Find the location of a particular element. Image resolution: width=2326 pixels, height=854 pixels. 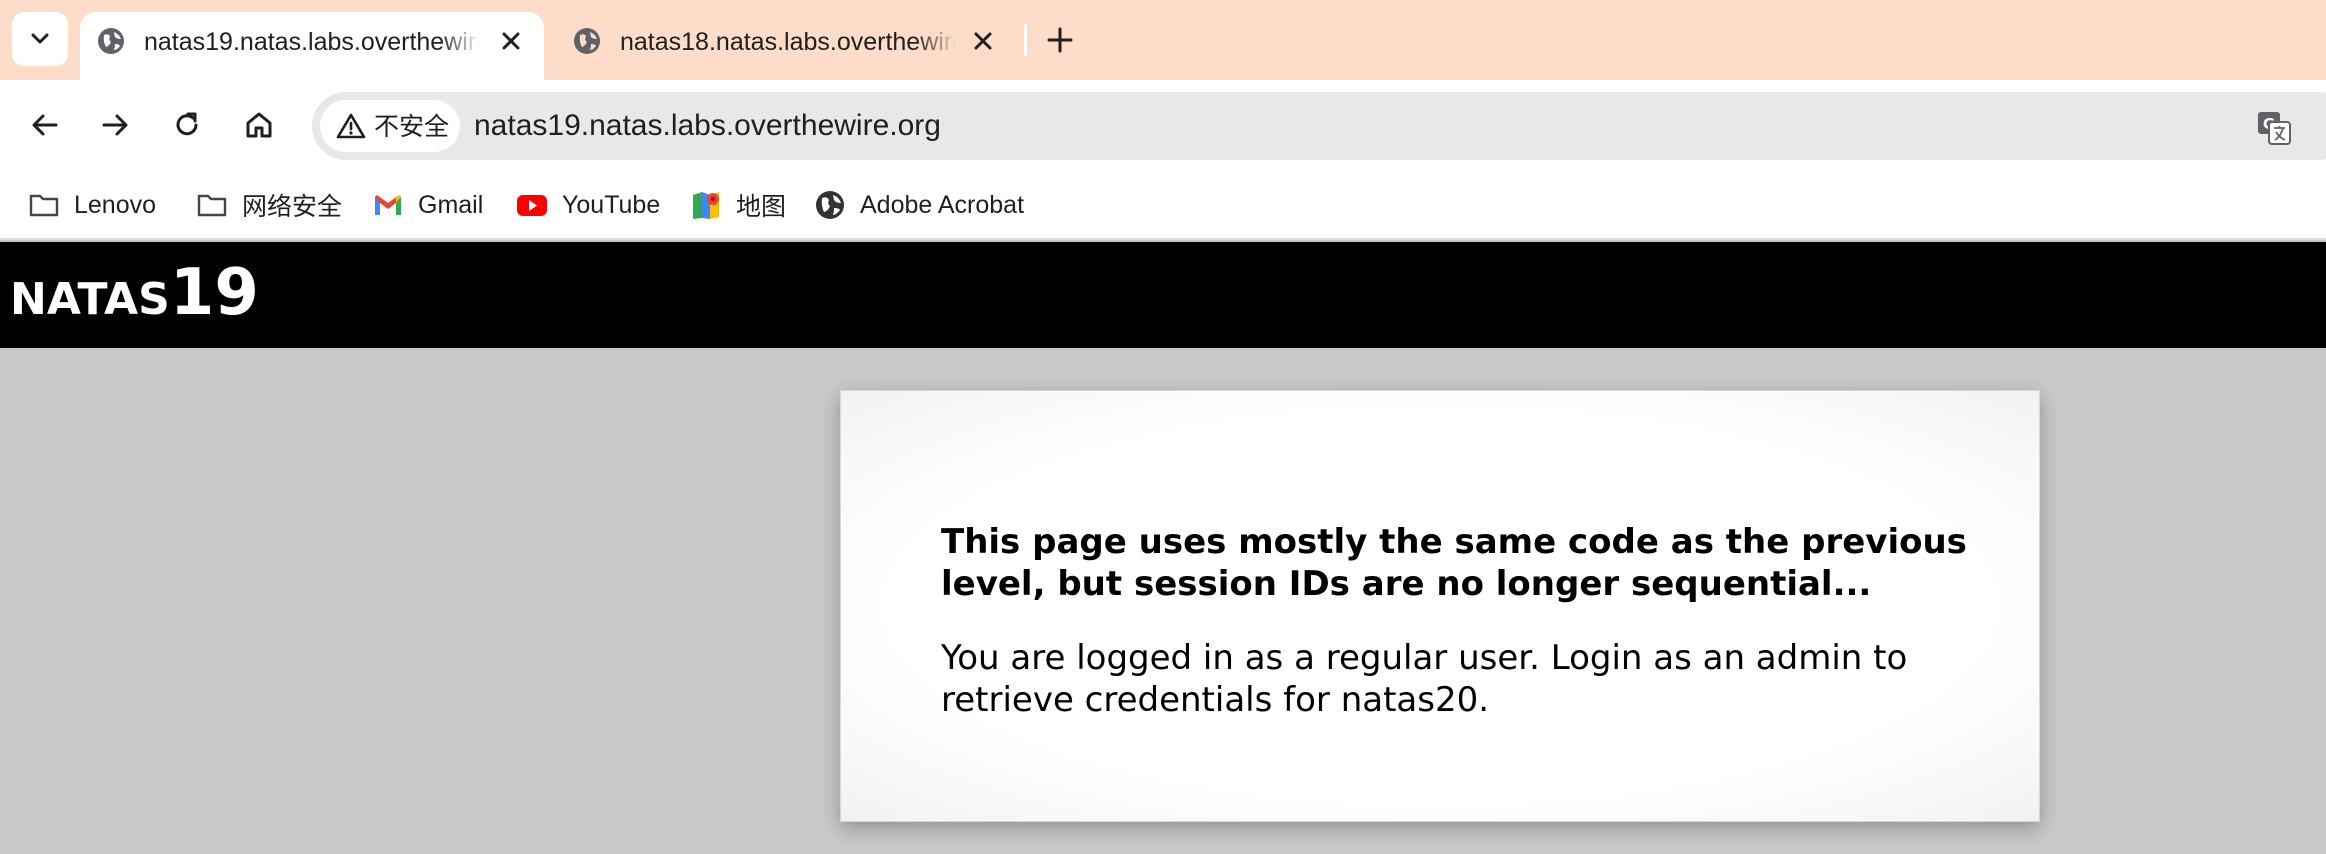

arrow-left-icon is located at coordinates (45, 125).